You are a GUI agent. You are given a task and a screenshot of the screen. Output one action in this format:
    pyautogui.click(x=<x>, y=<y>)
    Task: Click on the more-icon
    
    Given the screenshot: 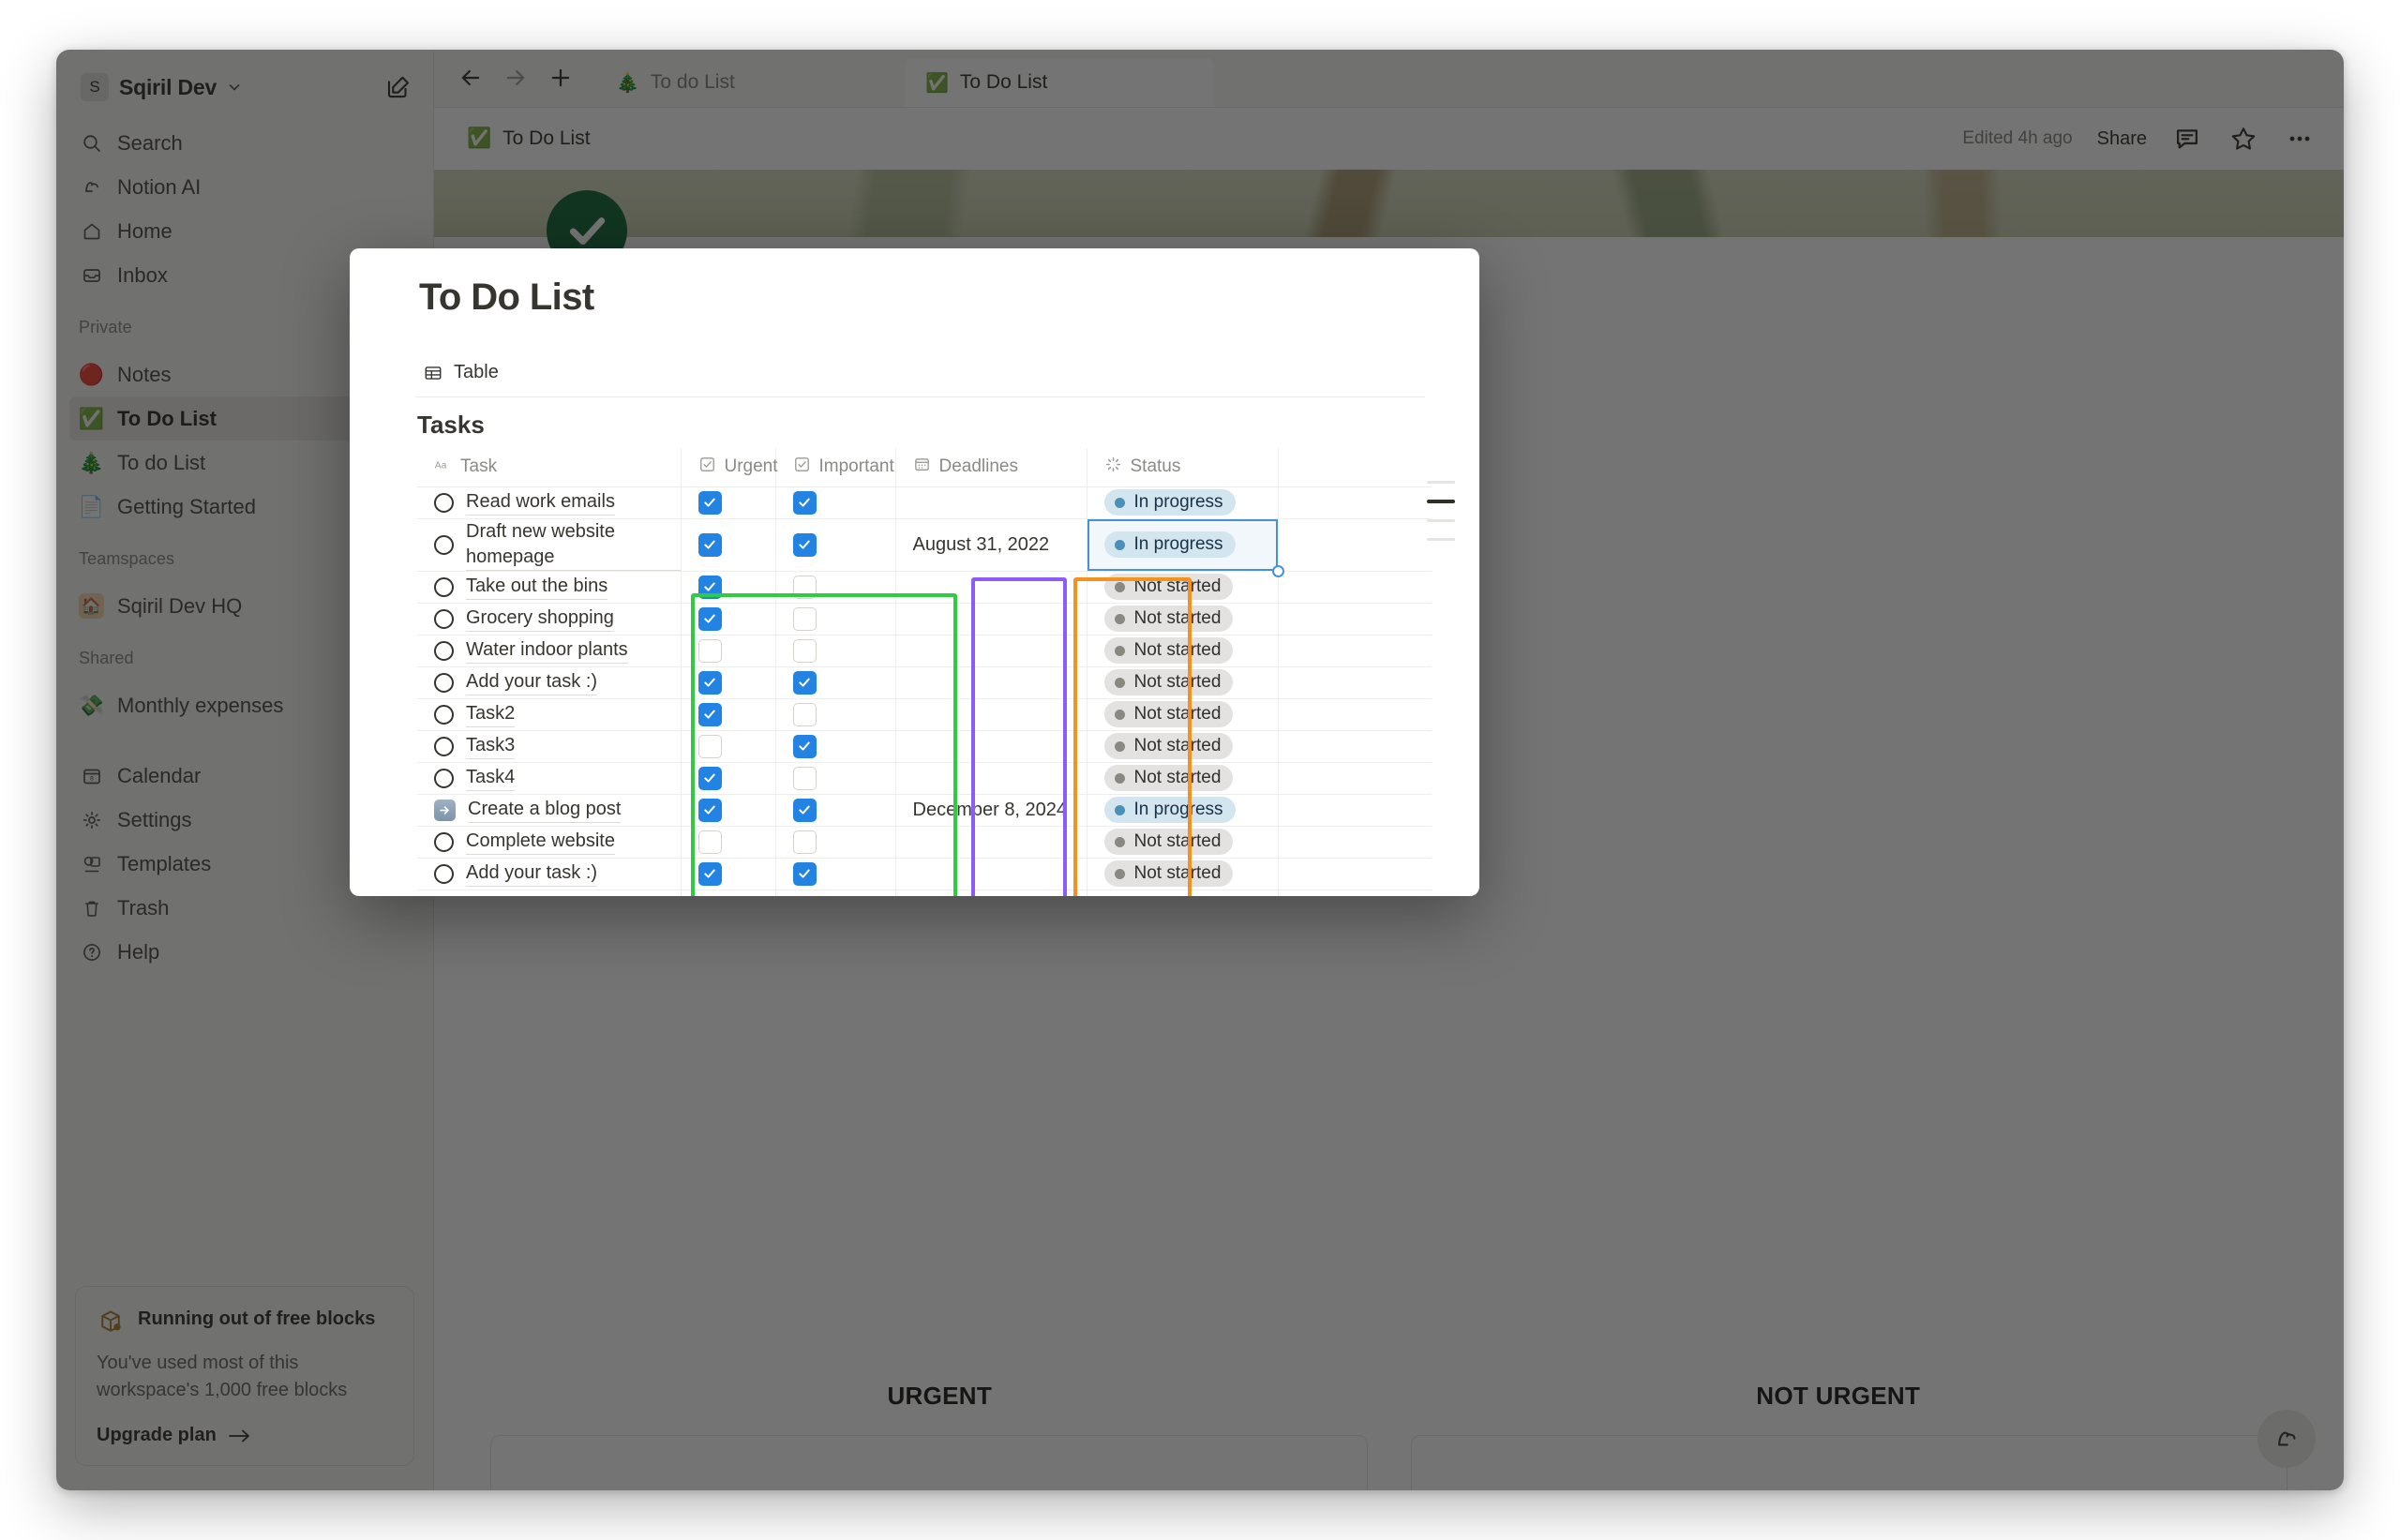 What is the action you would take?
    pyautogui.click(x=2300, y=139)
    